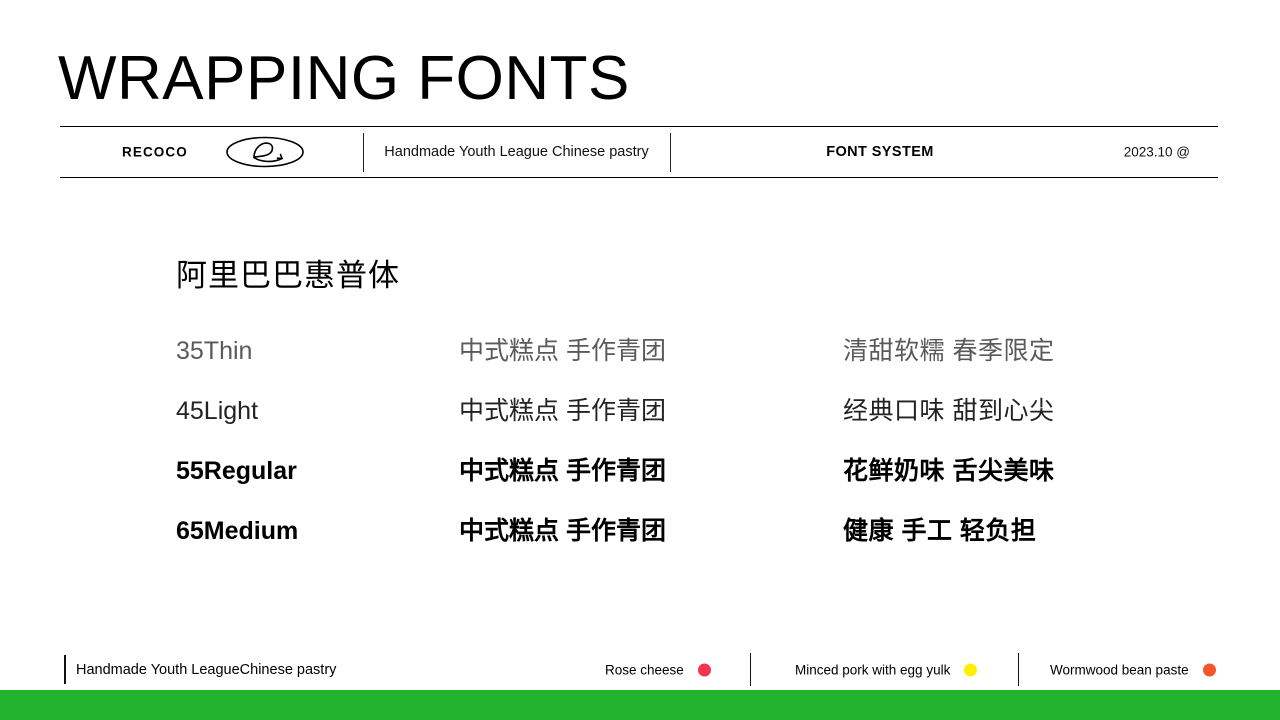  What do you see at coordinates (237, 531) in the screenshot?
I see `weight-label: 65Medium` at bounding box center [237, 531].